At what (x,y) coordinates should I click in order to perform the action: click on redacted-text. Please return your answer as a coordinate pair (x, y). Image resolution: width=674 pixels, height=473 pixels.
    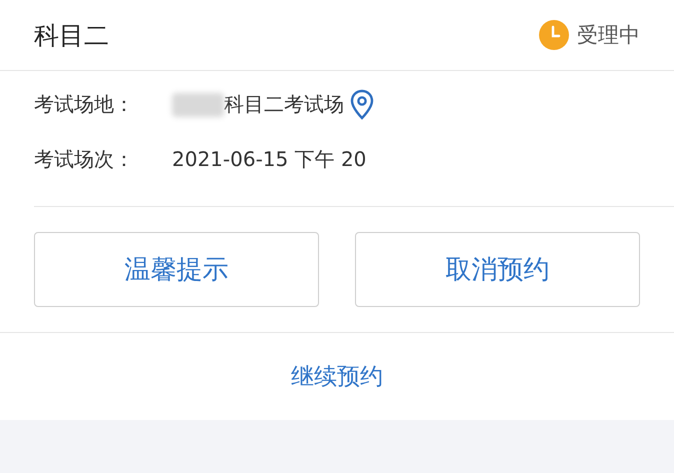
    Looking at the image, I should click on (198, 104).